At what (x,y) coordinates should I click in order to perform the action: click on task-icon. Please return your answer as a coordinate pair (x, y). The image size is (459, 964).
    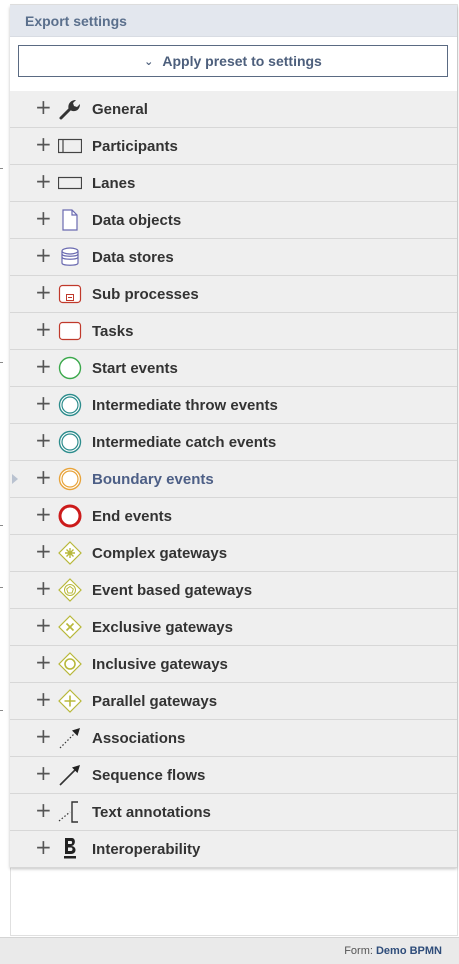
    Looking at the image, I should click on (70, 331).